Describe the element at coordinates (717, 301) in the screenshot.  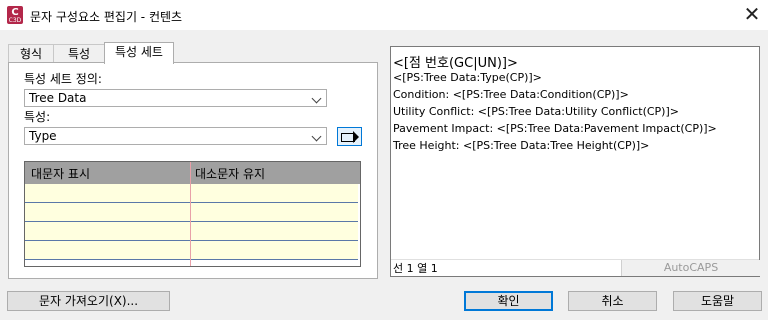
I see `help-button: 도움말` at that location.